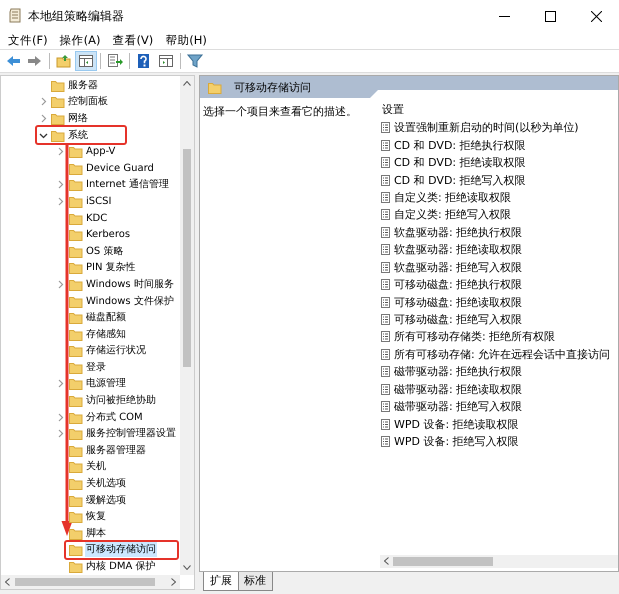 This screenshot has height=594, width=619. What do you see at coordinates (456, 442) in the screenshot?
I see `setting-item: WPD 设备: 拒绝写入权限` at bounding box center [456, 442].